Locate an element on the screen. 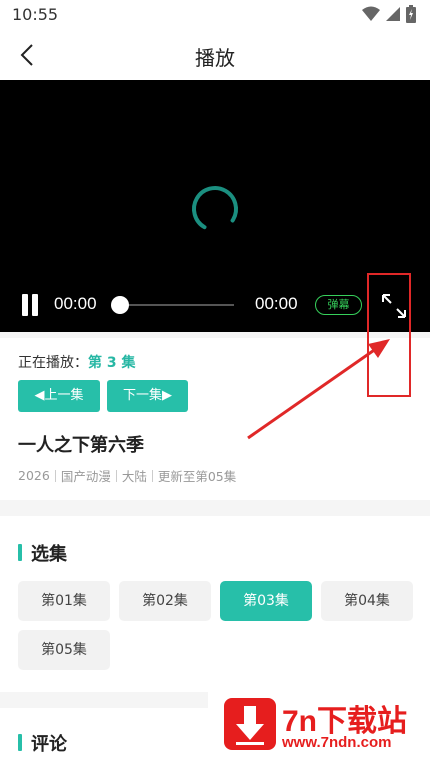 The image size is (430, 764). player-controls: 00:00 00:00 弹幕 is located at coordinates (215, 305).